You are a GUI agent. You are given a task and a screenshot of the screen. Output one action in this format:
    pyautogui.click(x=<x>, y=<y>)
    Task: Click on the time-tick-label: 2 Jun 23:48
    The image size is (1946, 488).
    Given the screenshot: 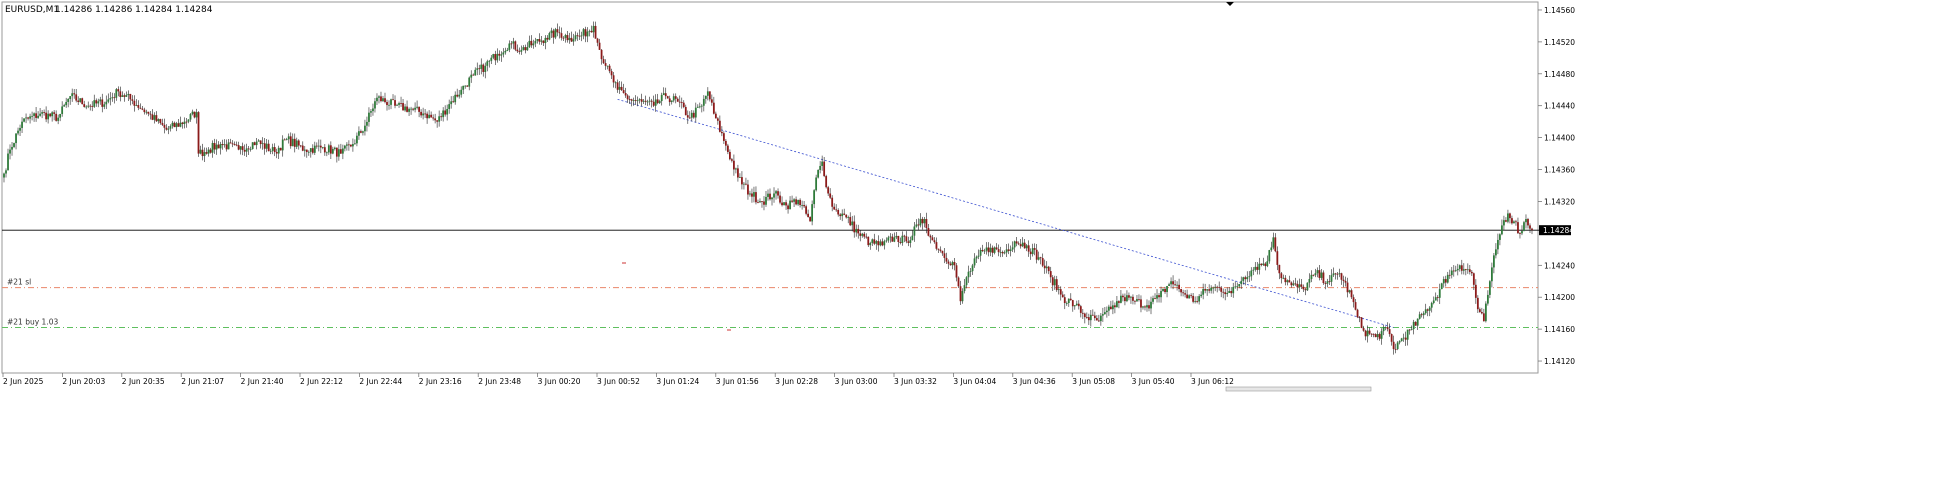 What is the action you would take?
    pyautogui.click(x=499, y=381)
    